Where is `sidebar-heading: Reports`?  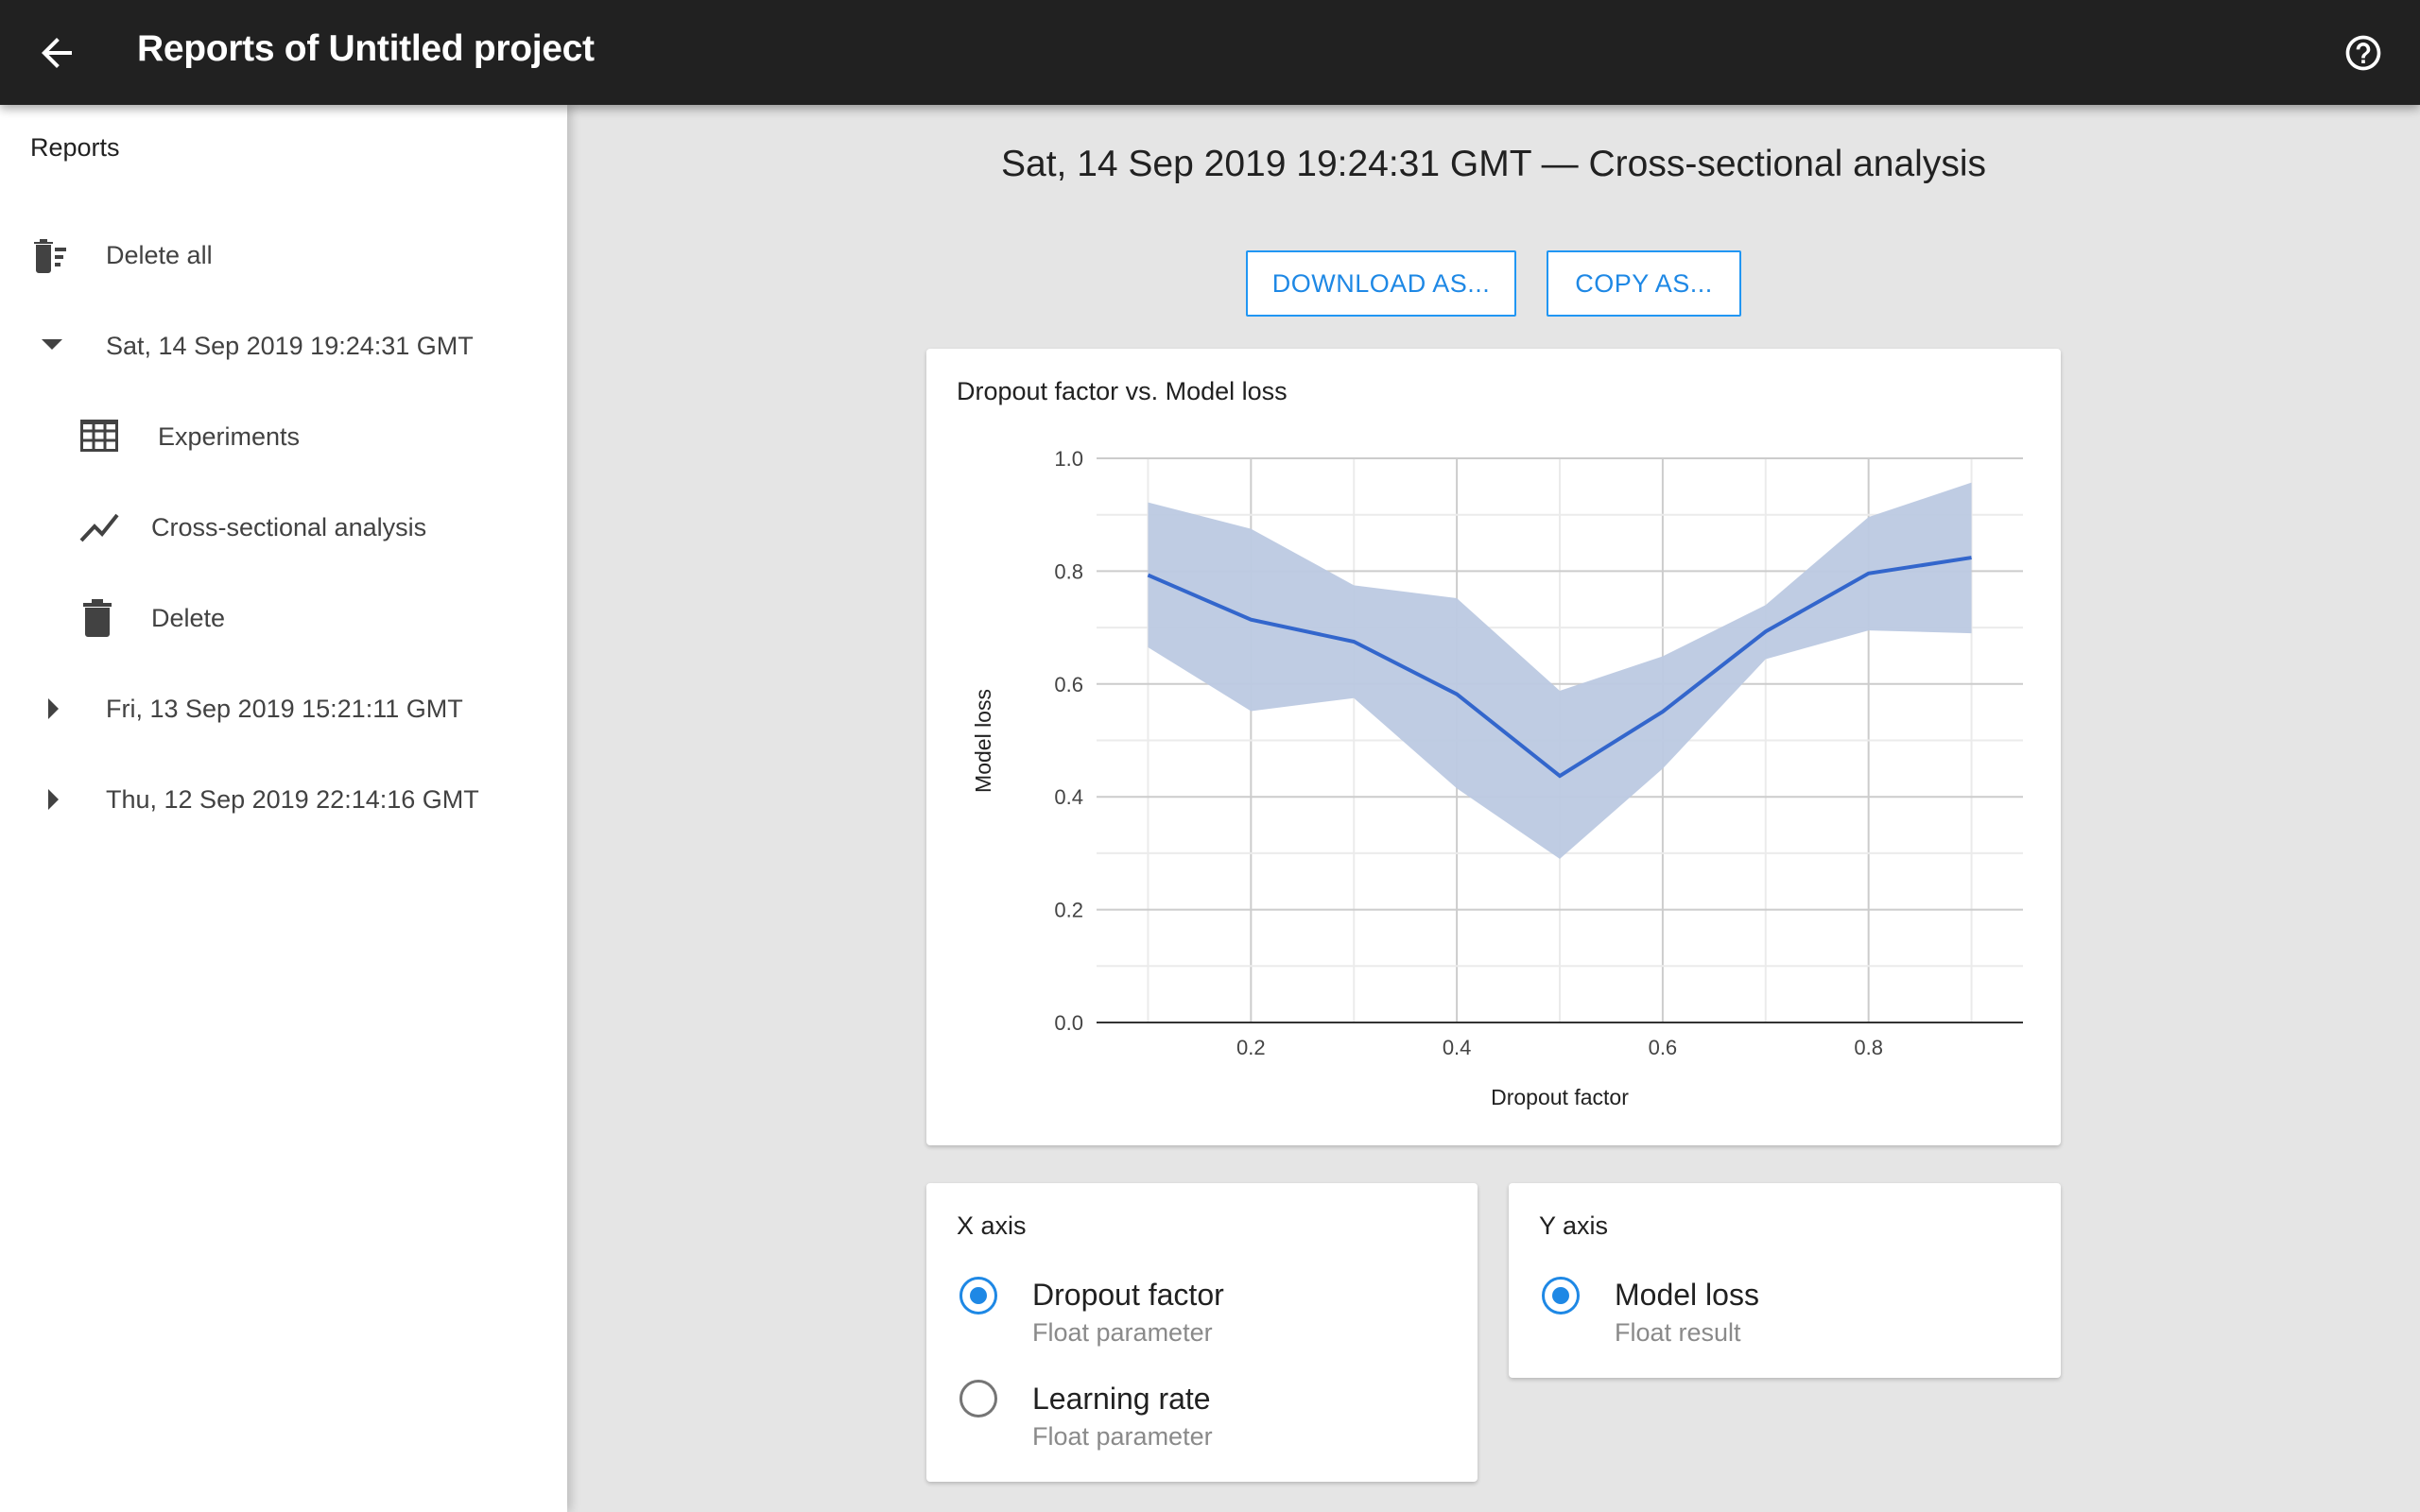 sidebar-heading: Reports is located at coordinates (75, 147).